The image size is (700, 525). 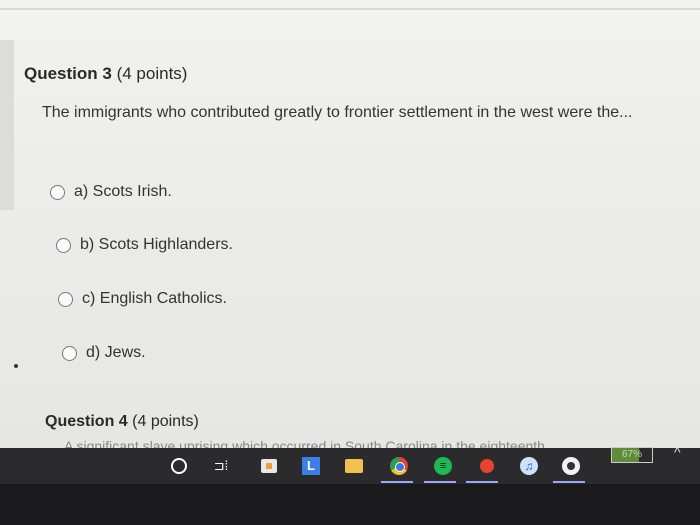 I want to click on radio-option-b, so click(x=63, y=245).